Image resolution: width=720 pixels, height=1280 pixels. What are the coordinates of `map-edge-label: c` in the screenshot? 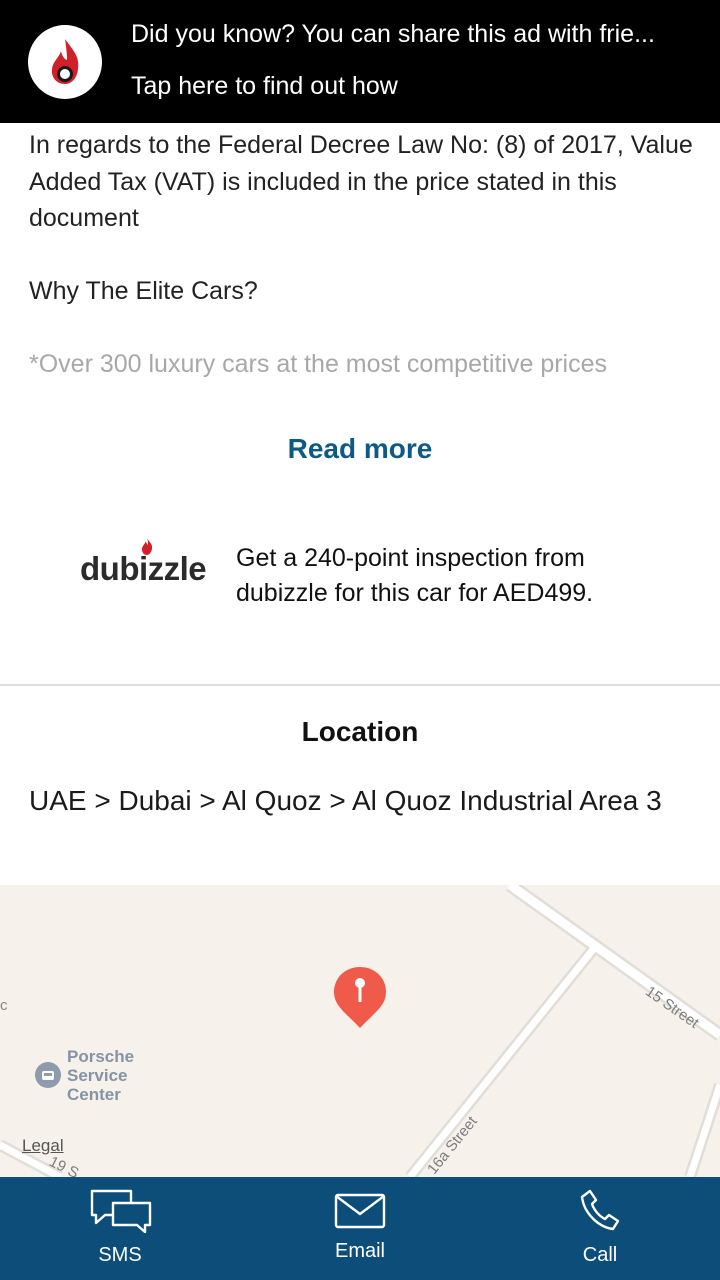 It's located at (4, 1005).